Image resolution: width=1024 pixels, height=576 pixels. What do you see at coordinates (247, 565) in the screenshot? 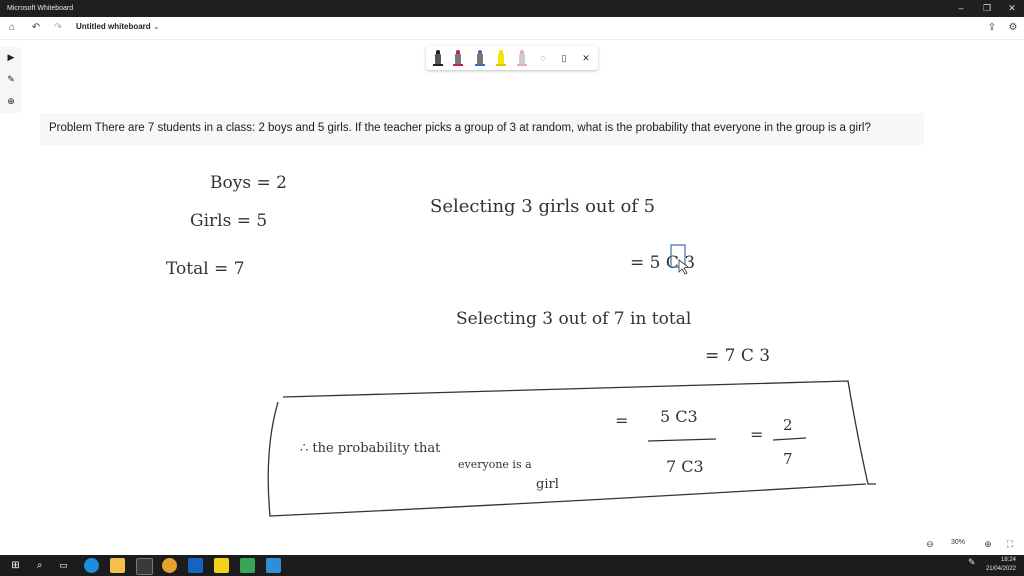
I see `app-green-icon` at bounding box center [247, 565].